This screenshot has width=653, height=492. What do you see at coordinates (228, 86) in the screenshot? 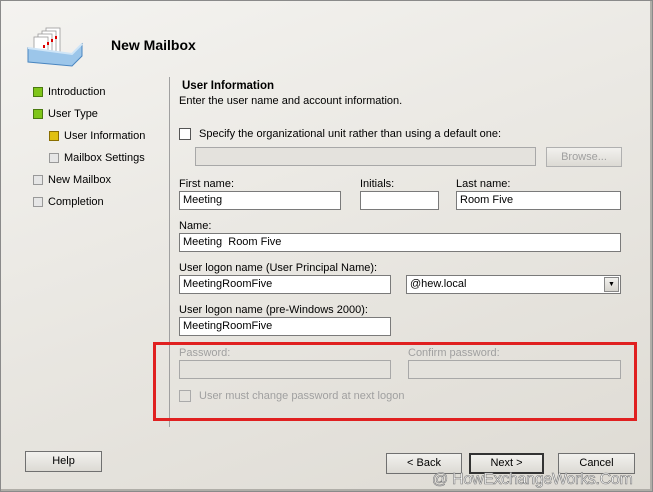
I see `page-title: User Information` at bounding box center [228, 86].